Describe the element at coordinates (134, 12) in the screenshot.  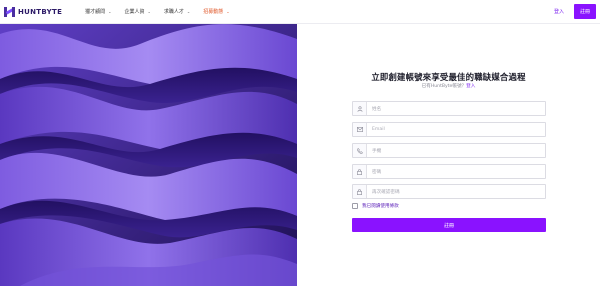
I see `nav-label: 企業人資` at that location.